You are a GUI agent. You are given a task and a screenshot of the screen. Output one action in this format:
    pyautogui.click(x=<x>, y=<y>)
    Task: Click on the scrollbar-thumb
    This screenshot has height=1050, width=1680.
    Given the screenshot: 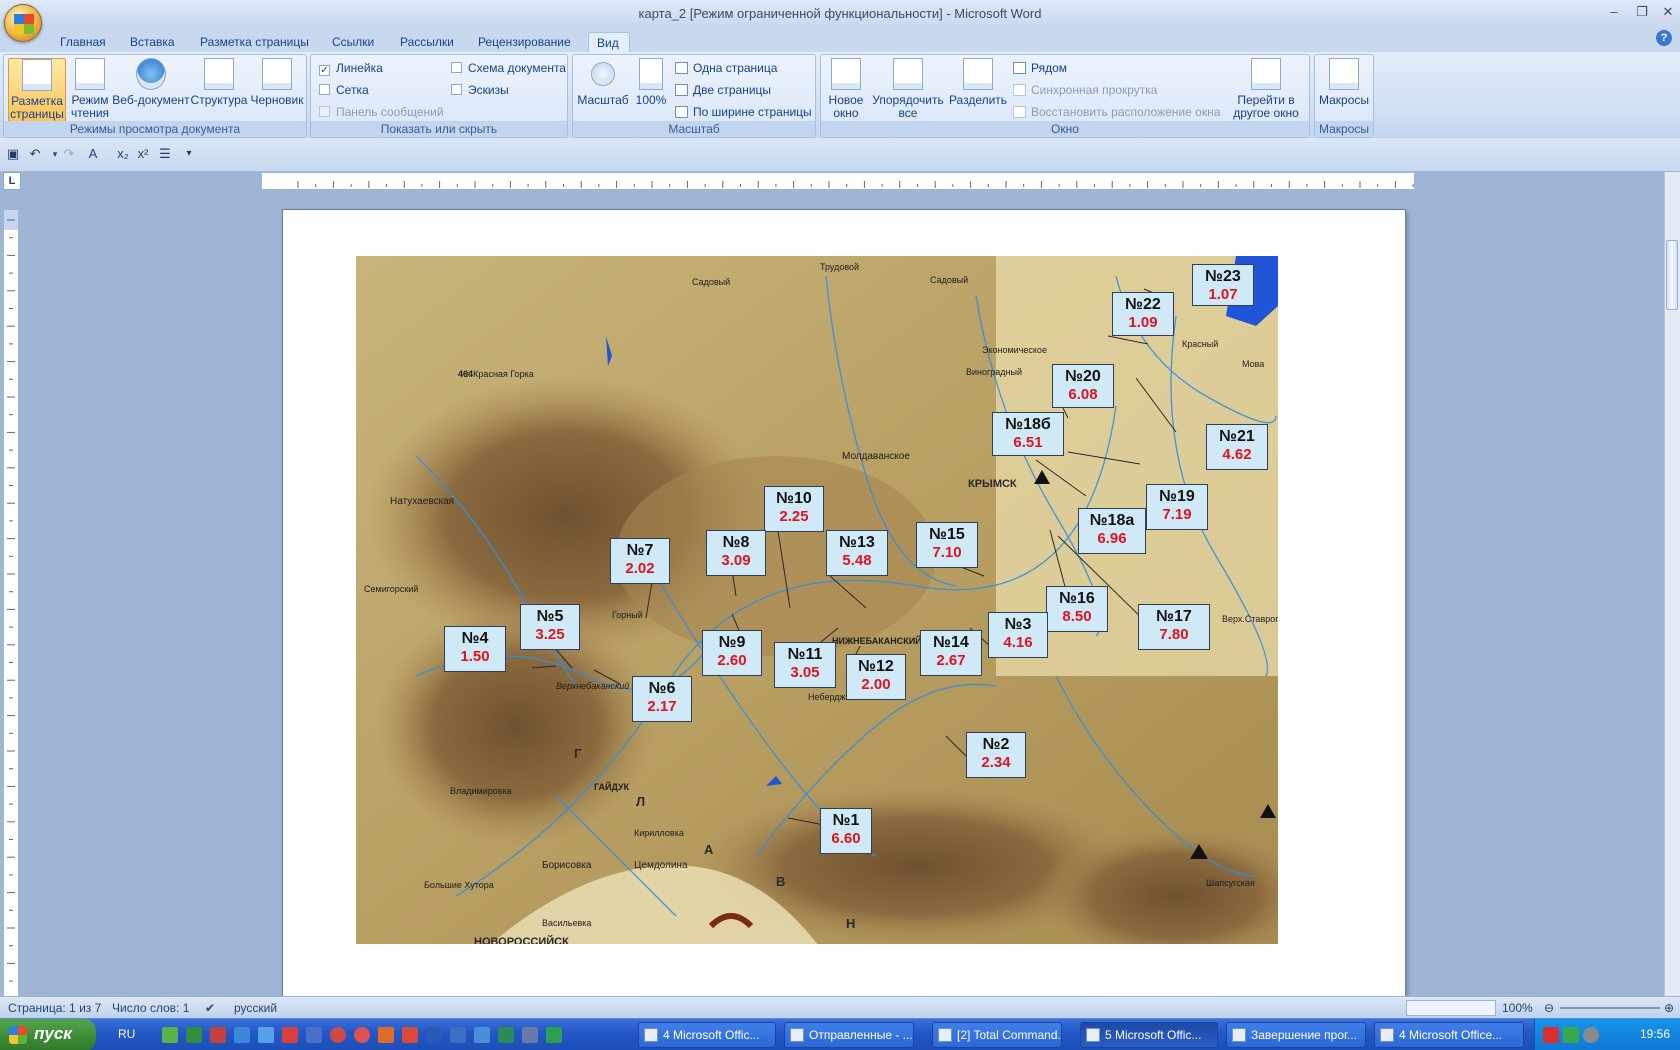 What is the action you would take?
    pyautogui.click(x=1672, y=275)
    